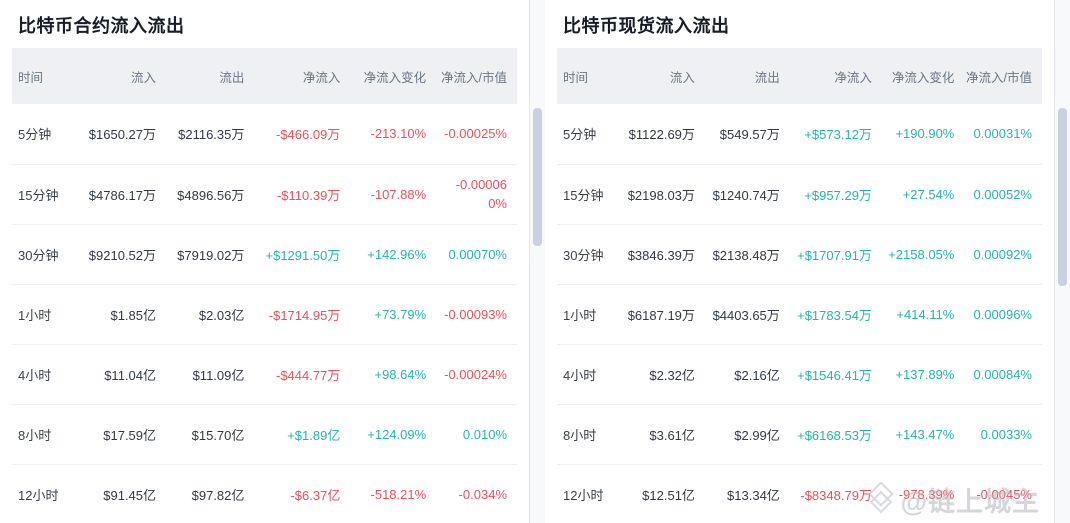  What do you see at coordinates (925, 374) in the screenshot?
I see `cell-value: +137.89%` at bounding box center [925, 374].